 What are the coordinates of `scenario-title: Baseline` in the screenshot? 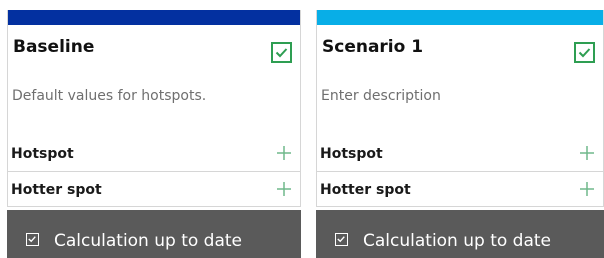 It's located at (54, 47).